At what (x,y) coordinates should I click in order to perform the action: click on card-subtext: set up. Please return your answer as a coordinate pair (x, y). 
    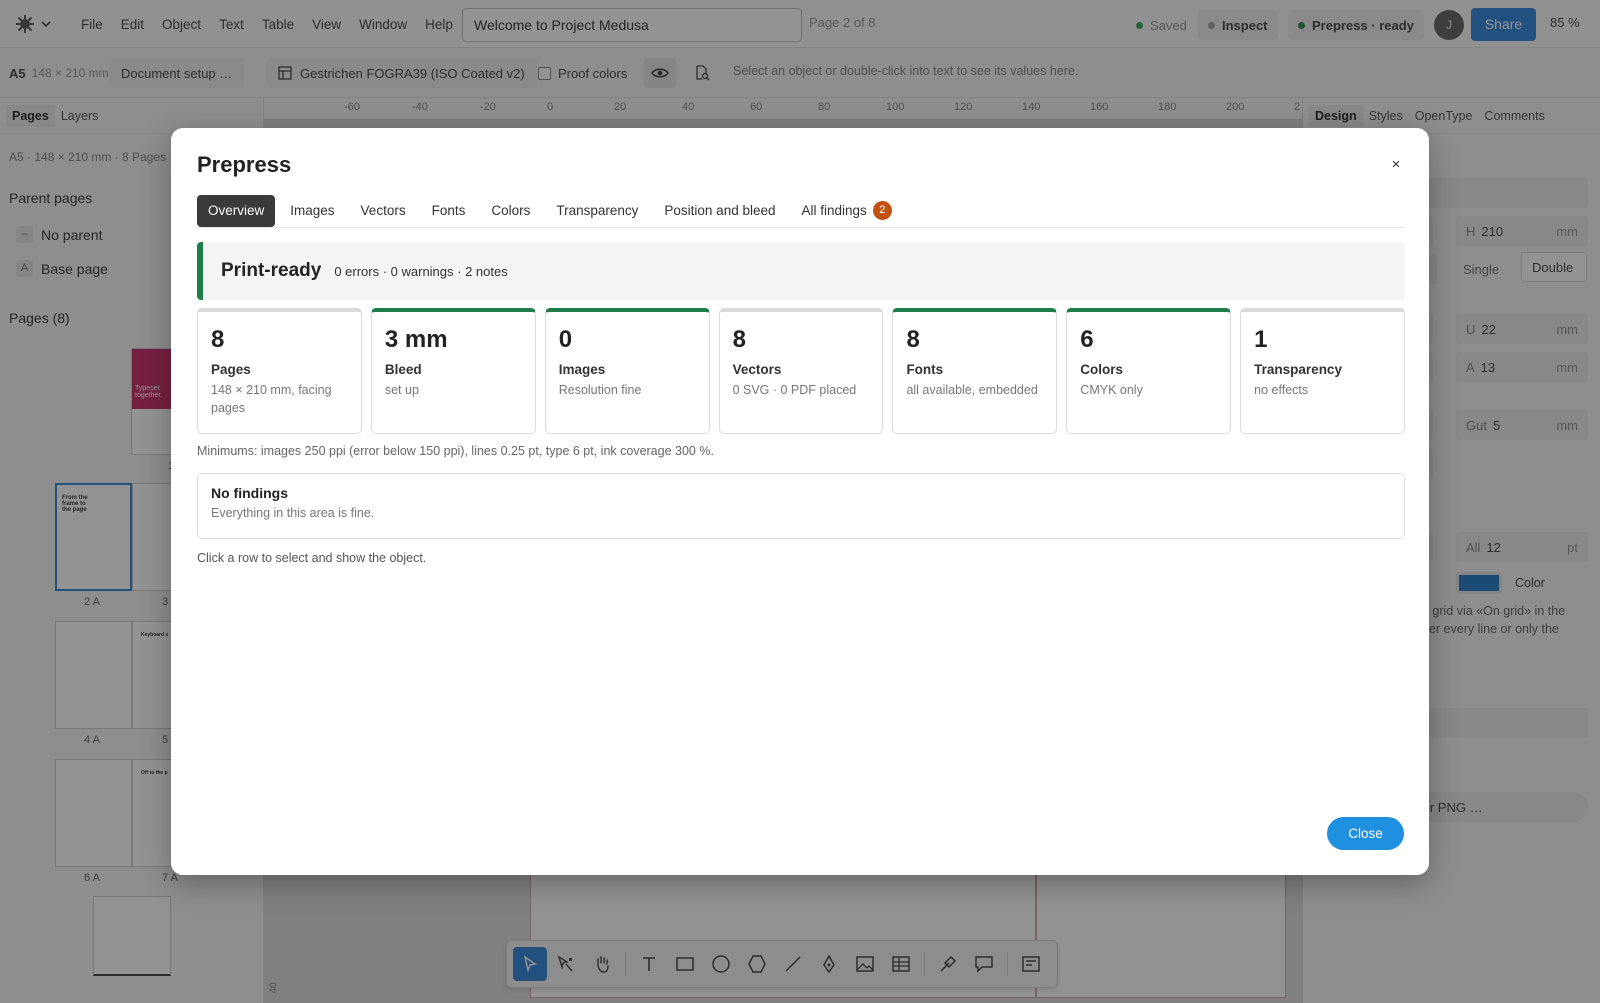
    Looking at the image, I should click on (401, 390).